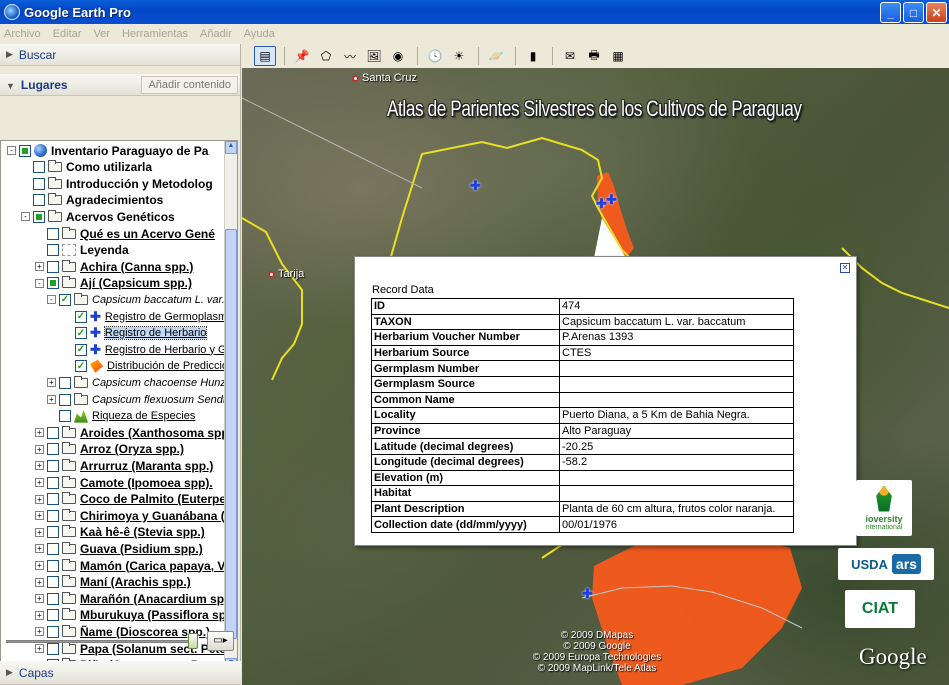 Image resolution: width=949 pixels, height=685 pixels. I want to click on tree-item: + Maní (Arachis spp.), so click(113, 582).